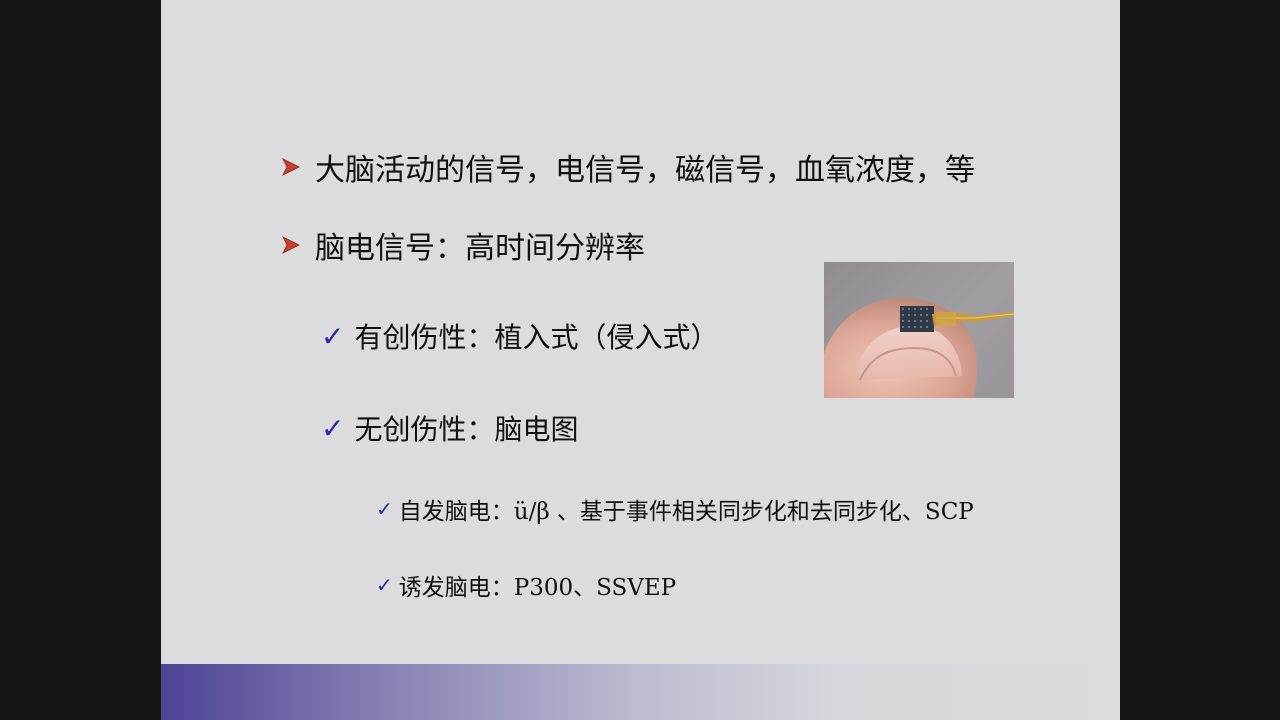  What do you see at coordinates (537, 588) in the screenshot?
I see `sub-sub-item-text: 诱发脑电：P300、SSVEP` at bounding box center [537, 588].